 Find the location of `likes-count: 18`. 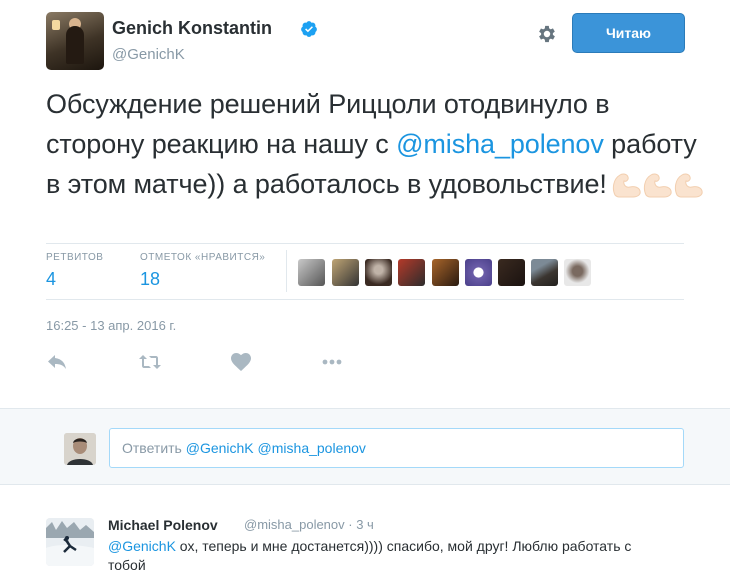

likes-count: 18 is located at coordinates (202, 279).